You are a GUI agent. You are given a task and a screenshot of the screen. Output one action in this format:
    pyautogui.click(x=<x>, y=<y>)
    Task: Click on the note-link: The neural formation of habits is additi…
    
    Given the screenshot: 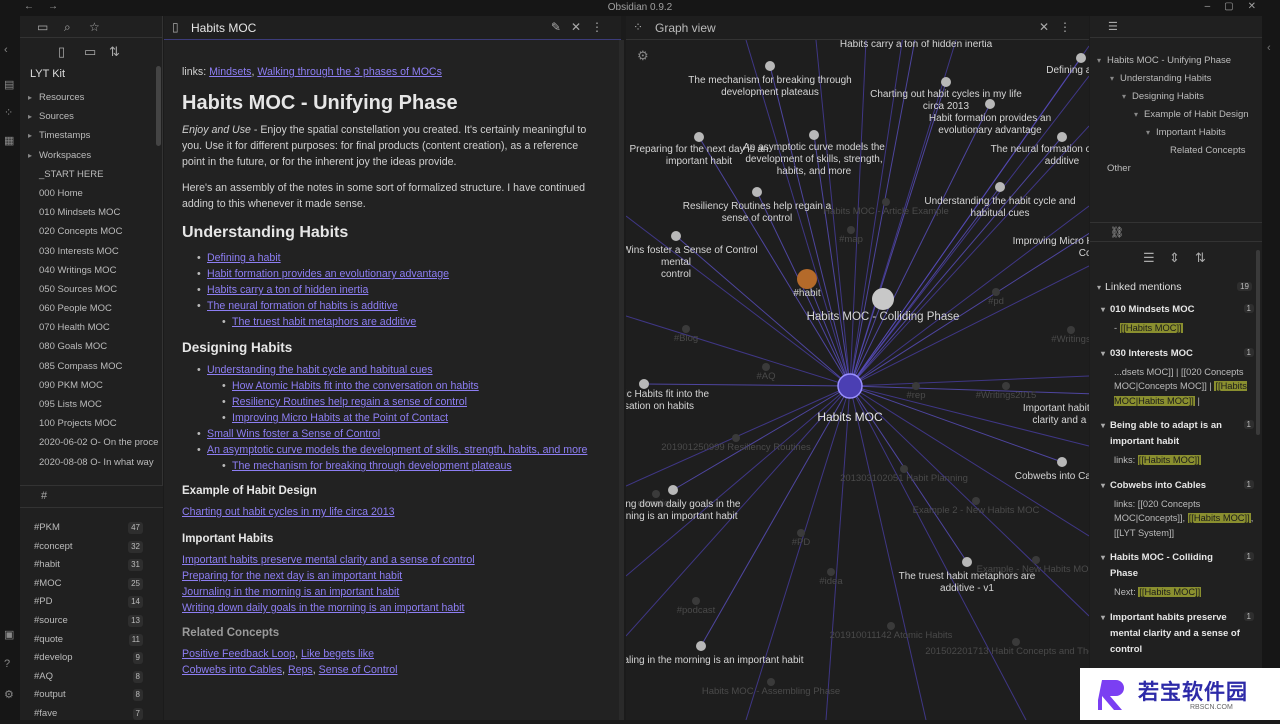 What is the action you would take?
    pyautogui.click(x=302, y=306)
    